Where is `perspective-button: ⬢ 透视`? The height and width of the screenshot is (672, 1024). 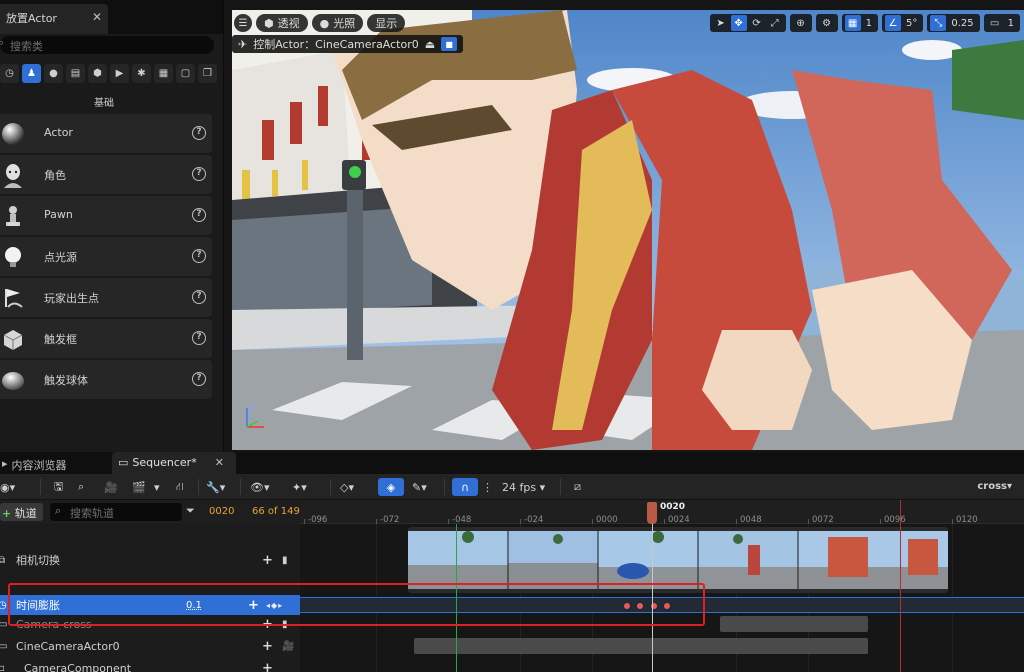
perspective-button: ⬢ 透视 is located at coordinates (282, 23).